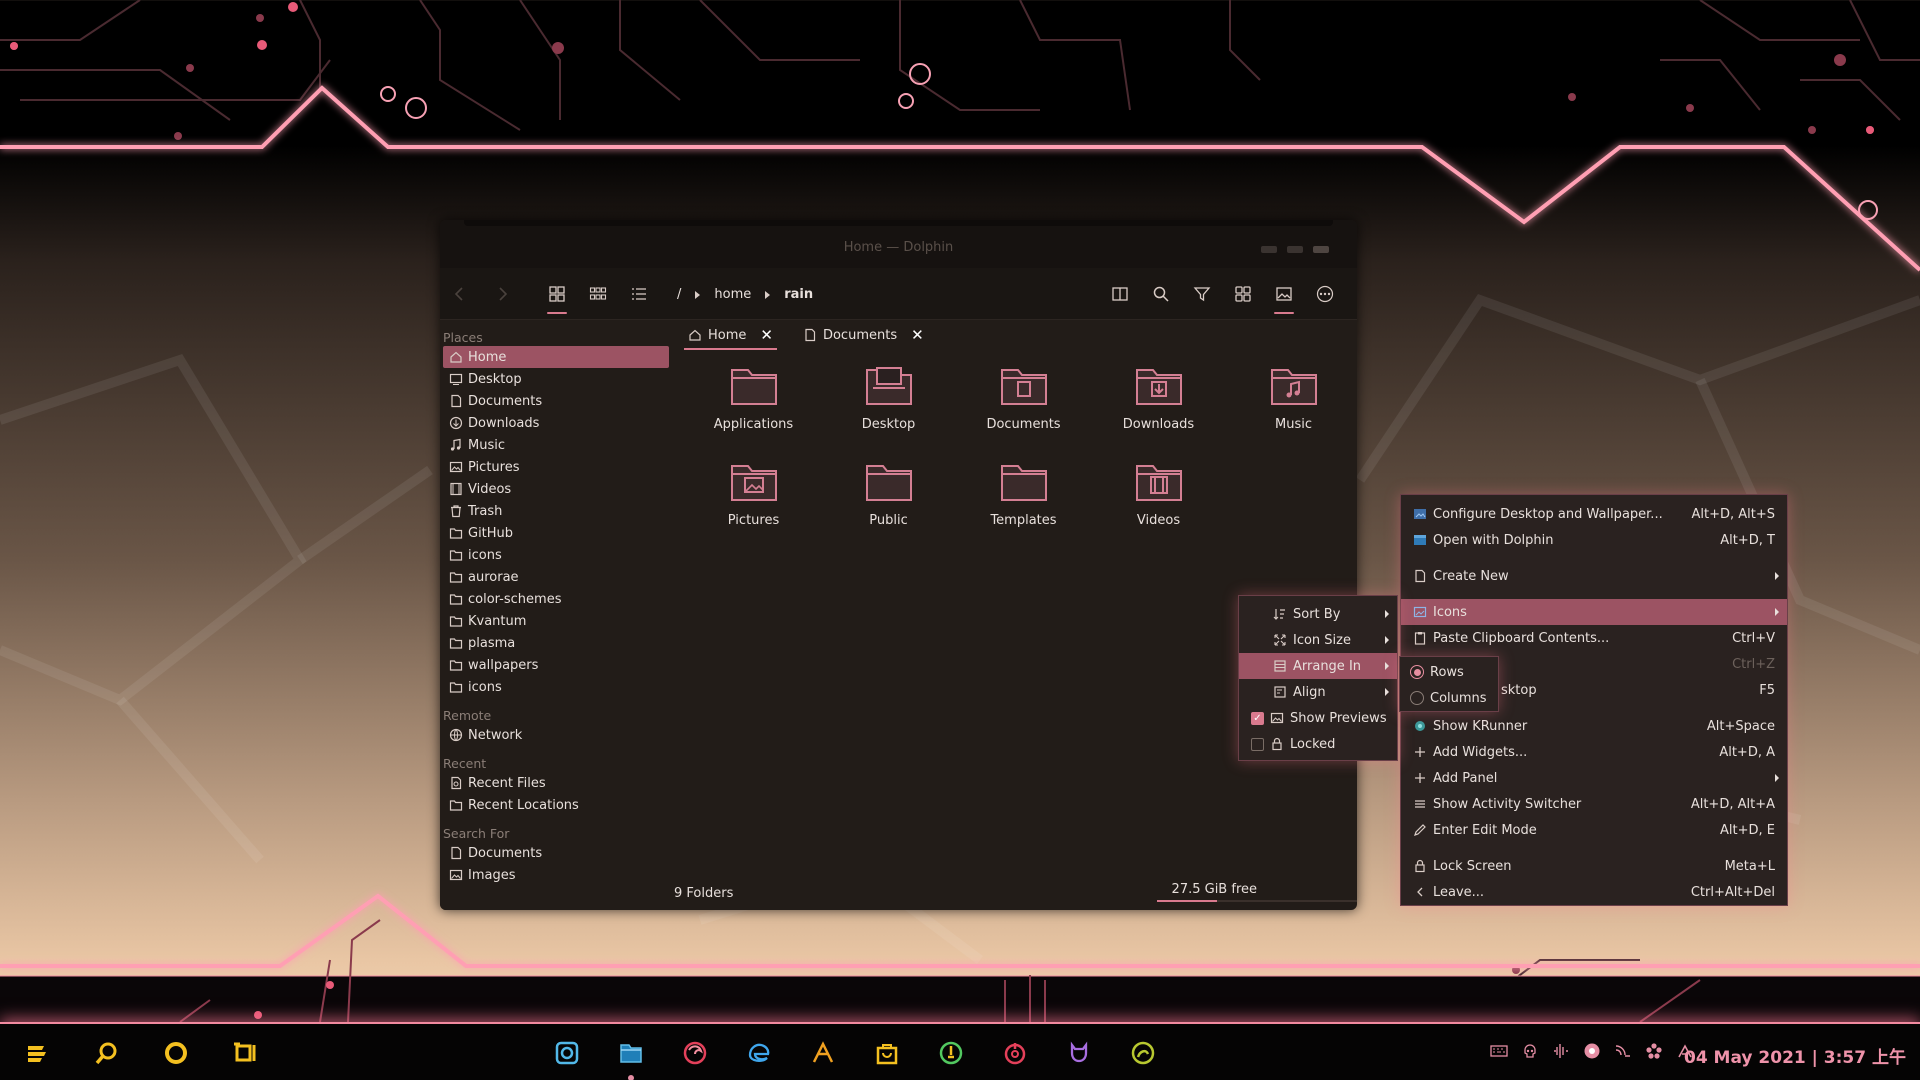 This screenshot has width=1920, height=1080. I want to click on network-icon, so click(1623, 1051).